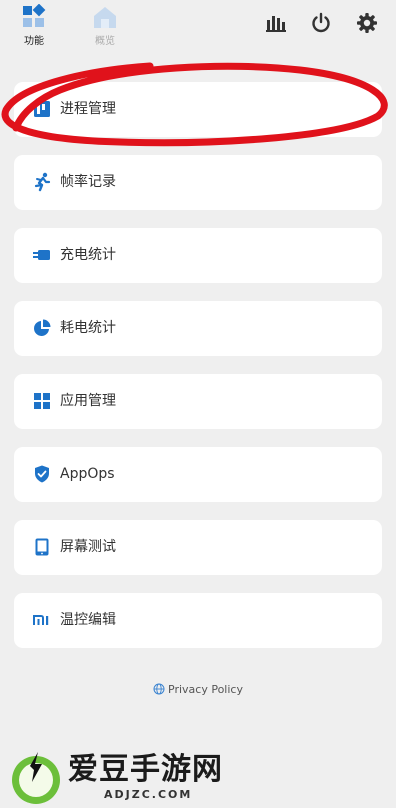  What do you see at coordinates (88, 328) in the screenshot?
I see `menu-item-label: 耗电统计` at bounding box center [88, 328].